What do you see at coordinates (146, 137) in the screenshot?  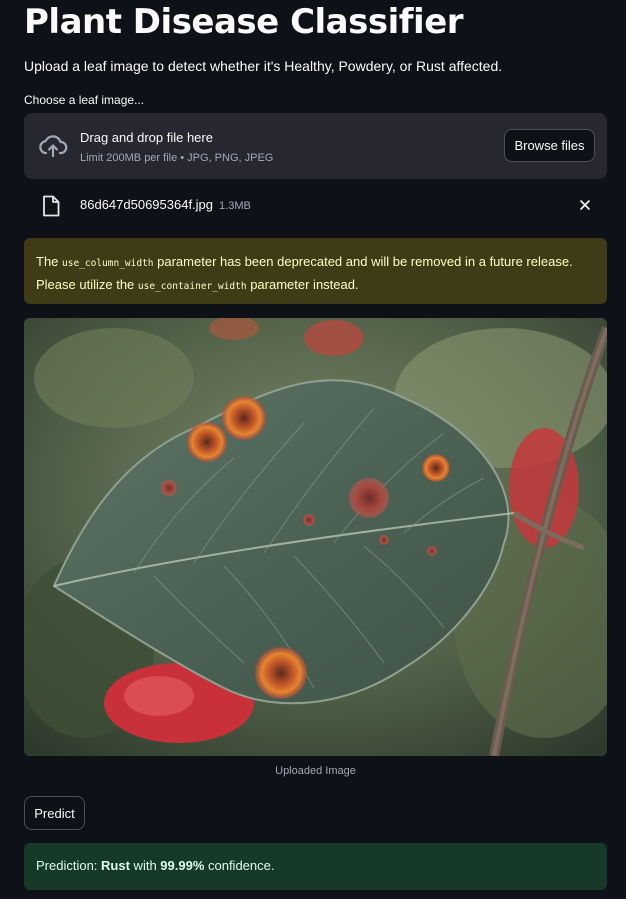 I see `dropzone-instructions: Drag and drop file here` at bounding box center [146, 137].